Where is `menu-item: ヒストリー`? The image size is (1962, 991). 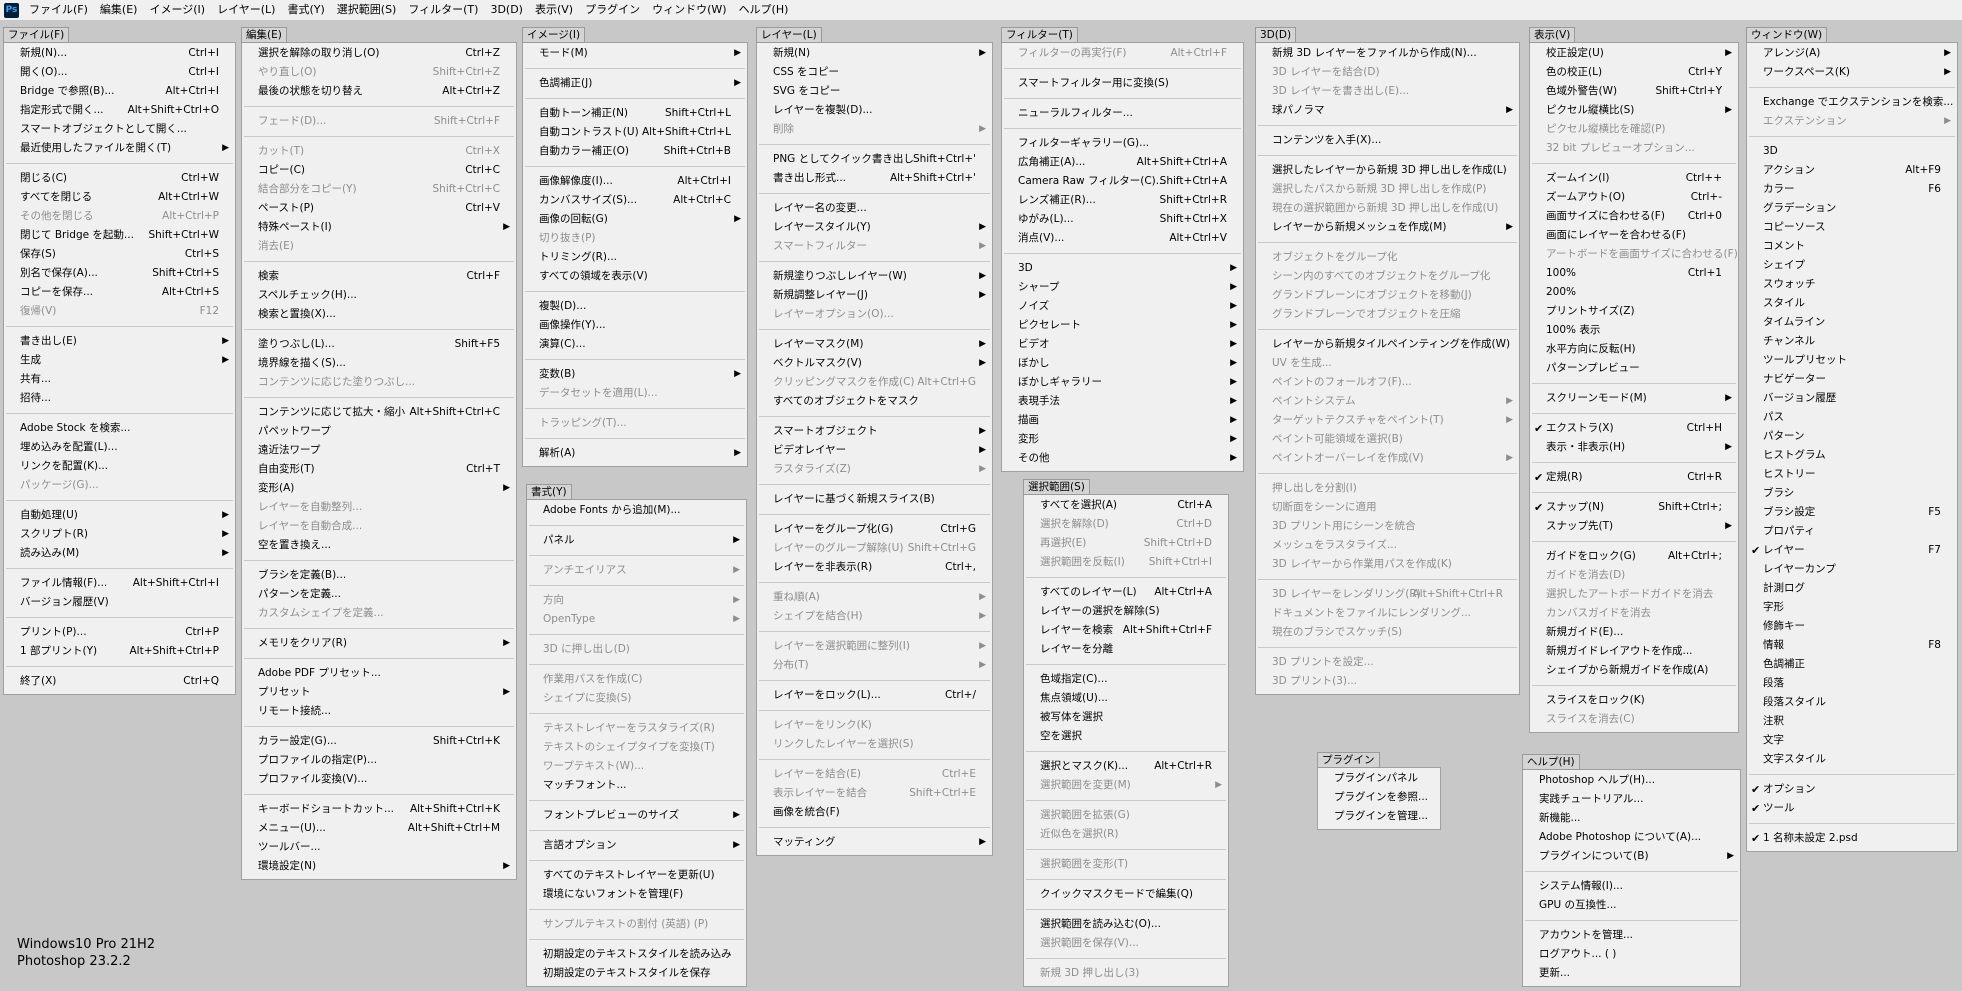 menu-item: ヒストリー is located at coordinates (1852, 474).